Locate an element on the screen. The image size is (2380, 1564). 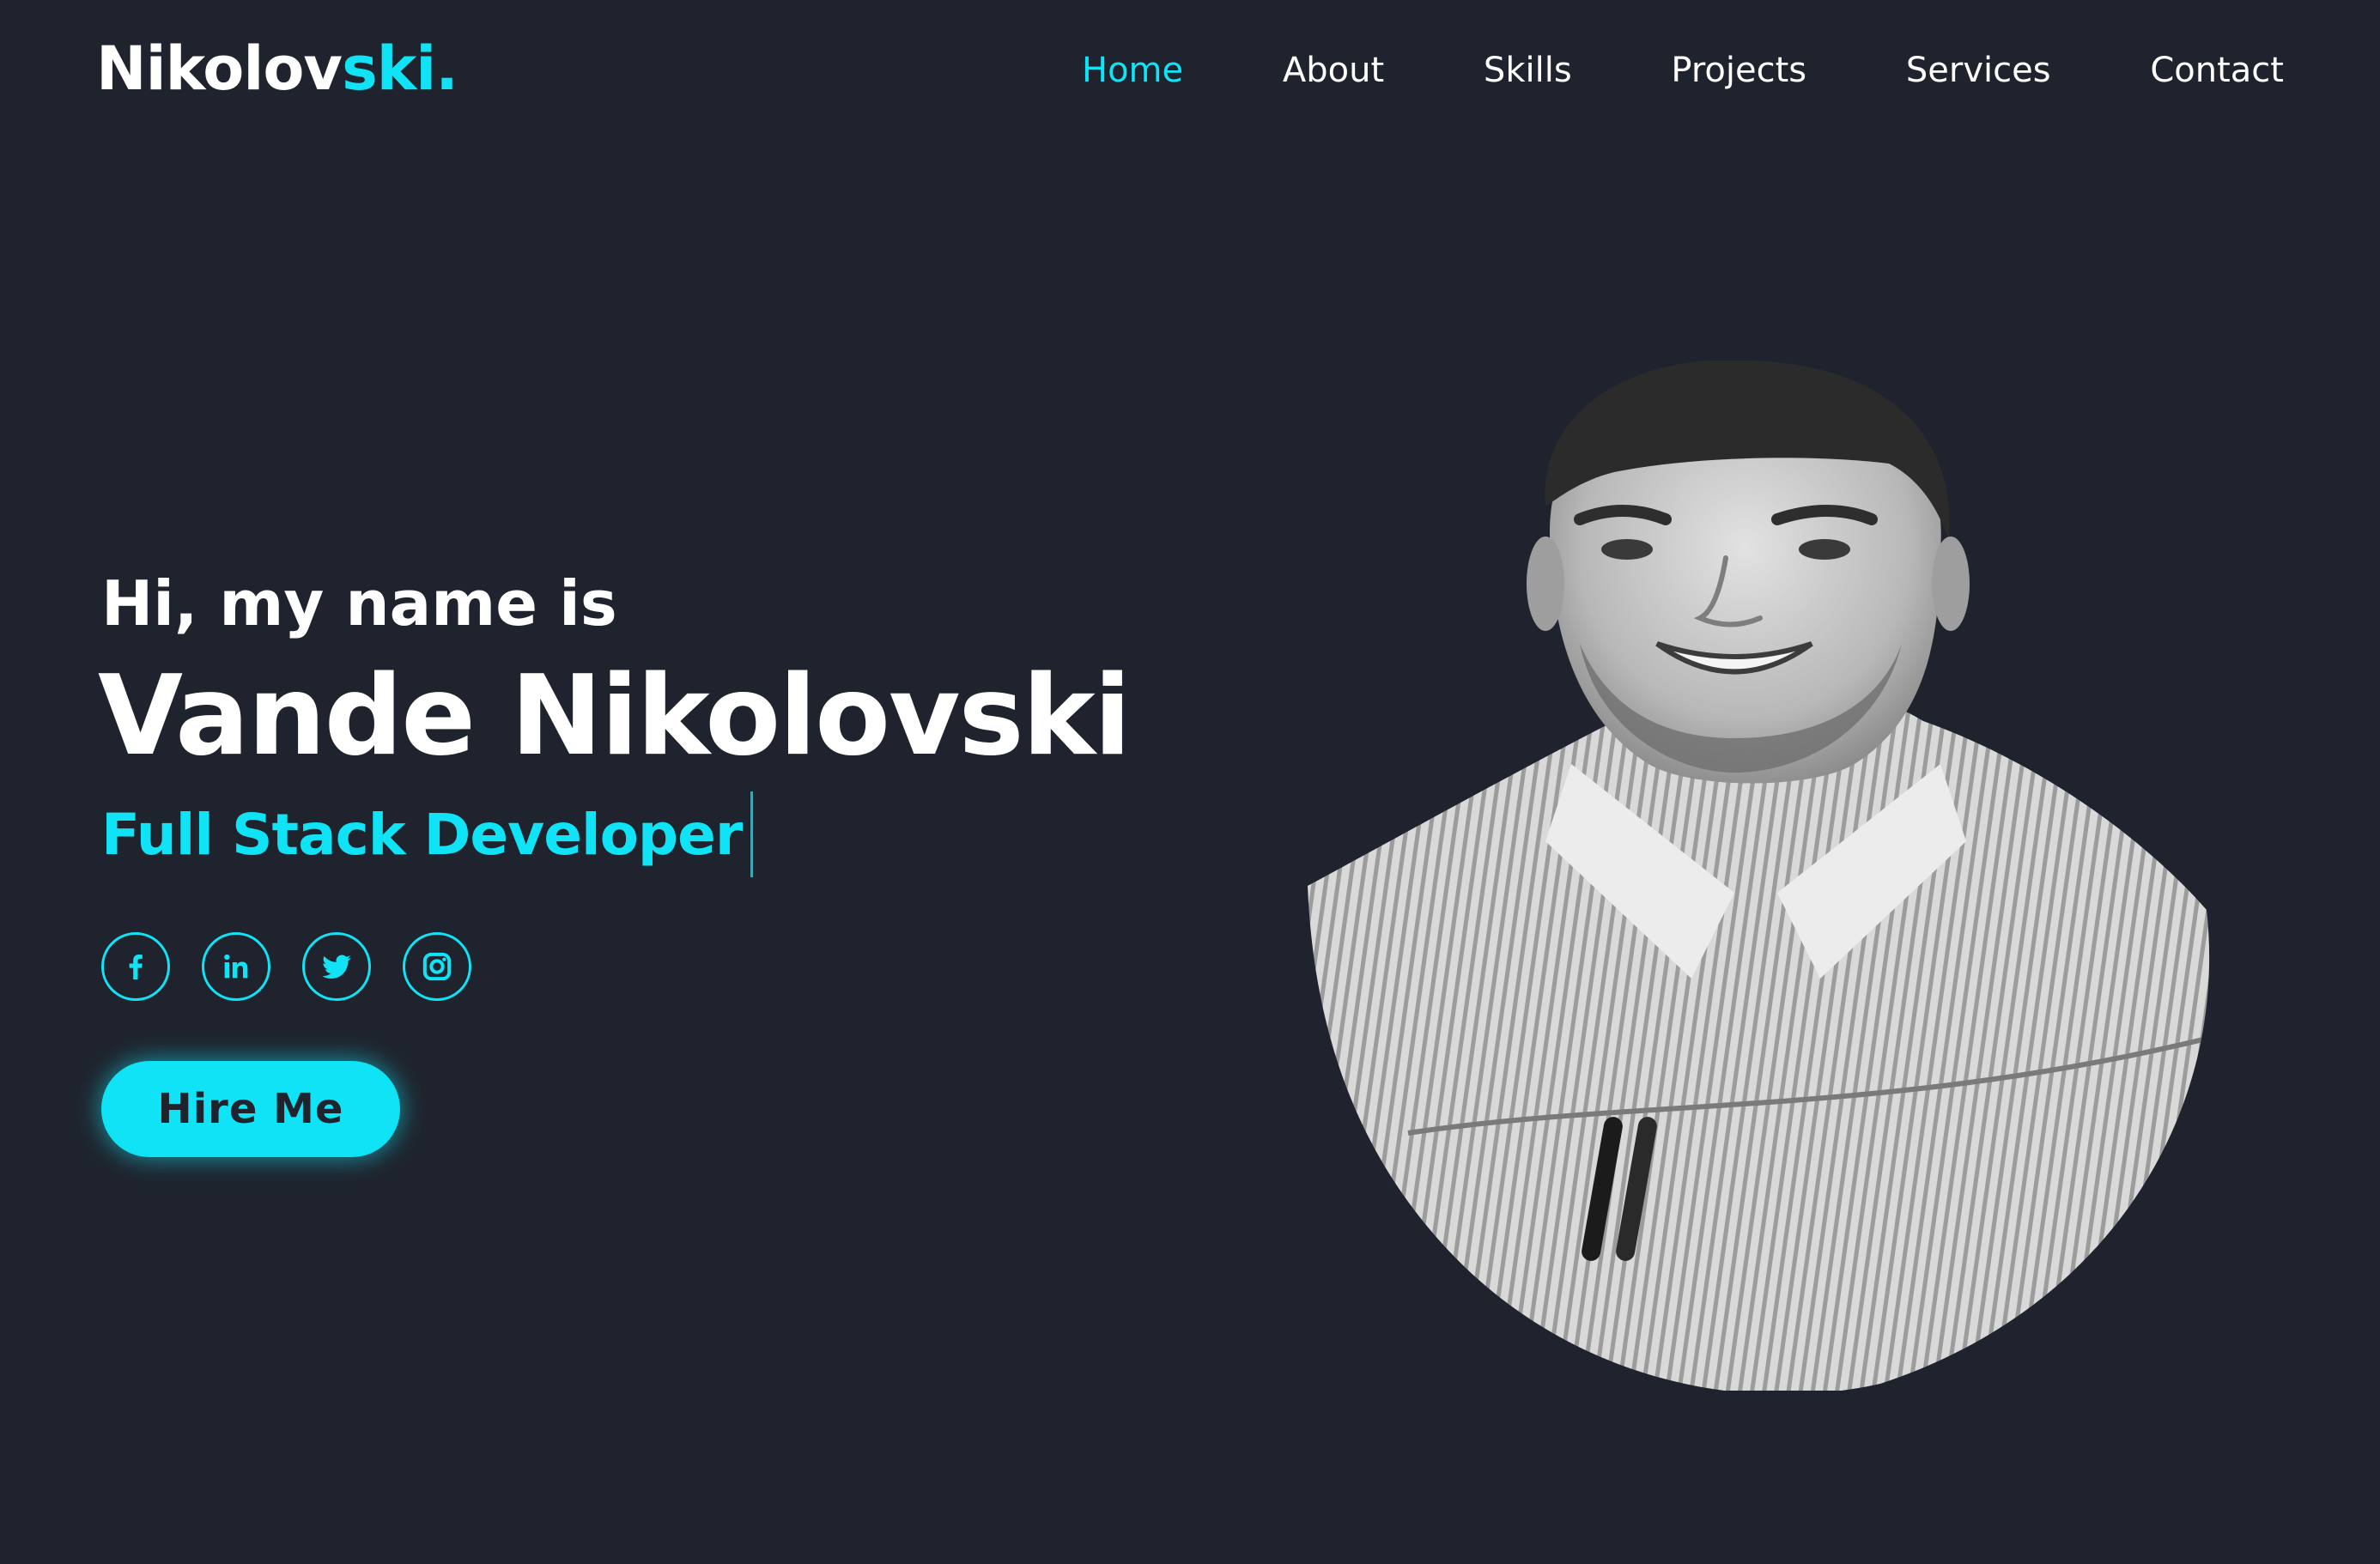
linkedin-icon is located at coordinates (236, 966).